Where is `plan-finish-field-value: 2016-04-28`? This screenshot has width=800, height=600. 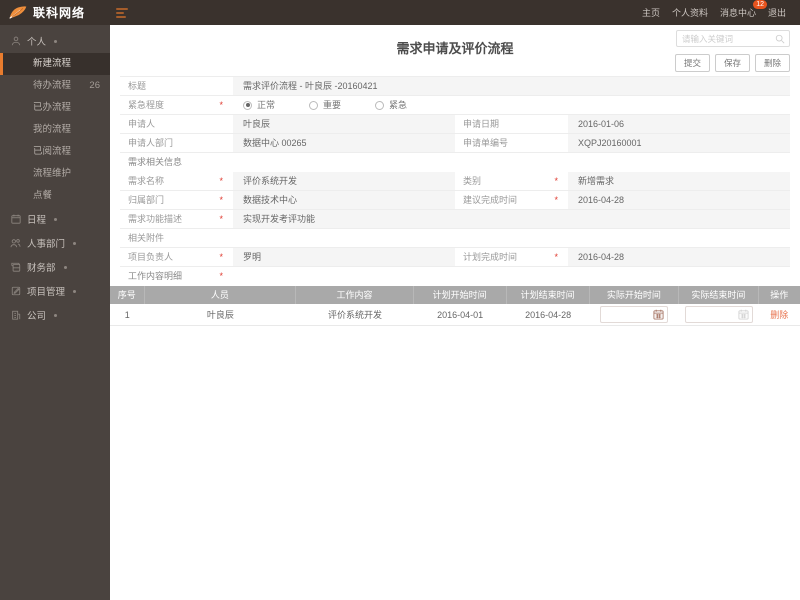 plan-finish-field-value: 2016-04-28 is located at coordinates (679, 257).